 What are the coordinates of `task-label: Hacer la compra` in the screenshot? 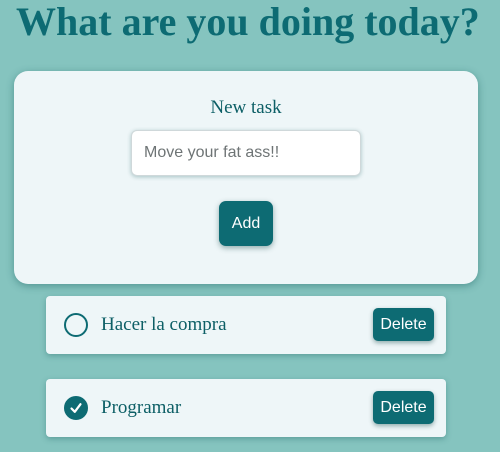 It's located at (164, 324).